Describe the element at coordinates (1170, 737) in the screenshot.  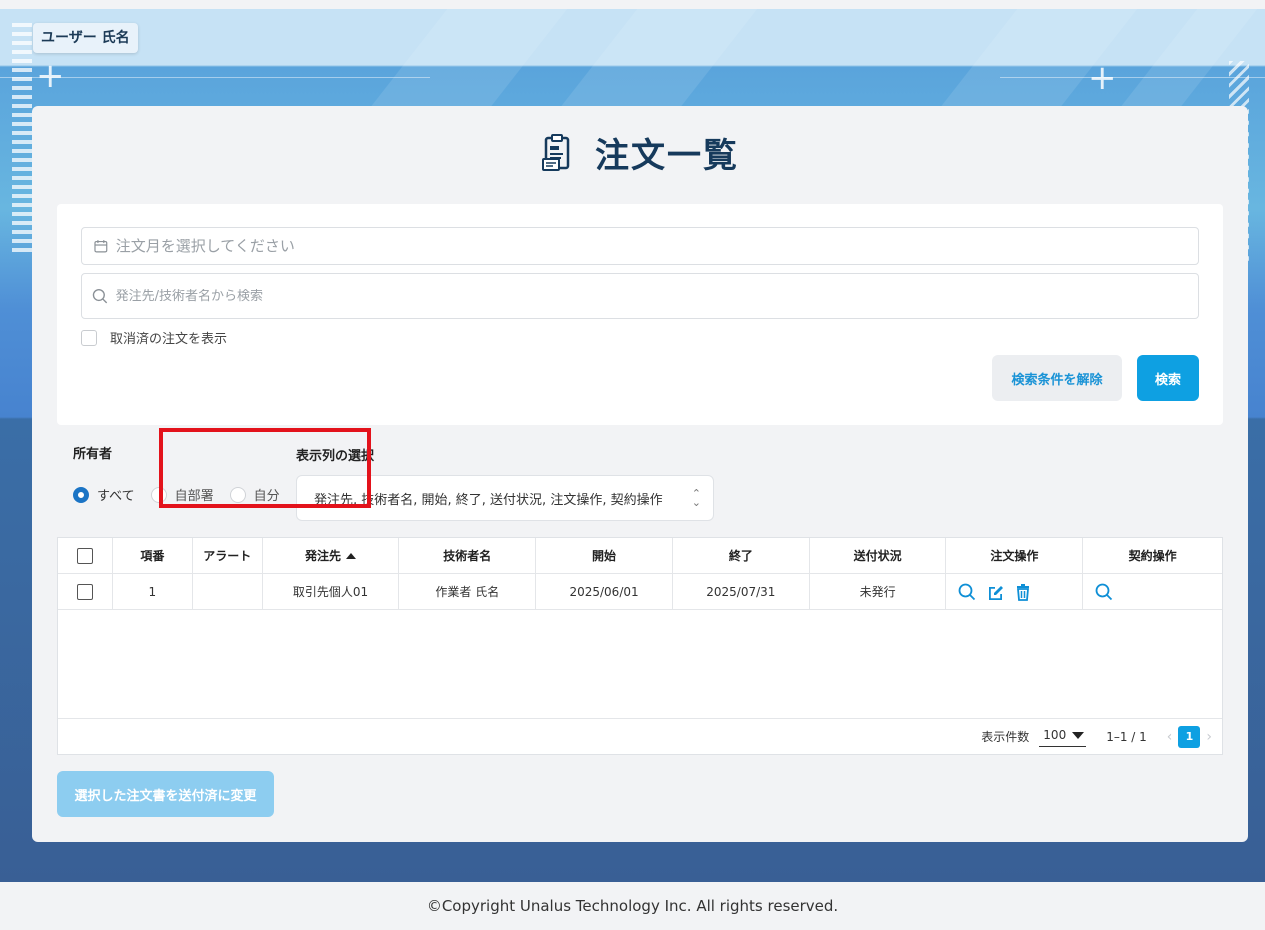
I see `prev-page-chevron-icon: ‹` at that location.